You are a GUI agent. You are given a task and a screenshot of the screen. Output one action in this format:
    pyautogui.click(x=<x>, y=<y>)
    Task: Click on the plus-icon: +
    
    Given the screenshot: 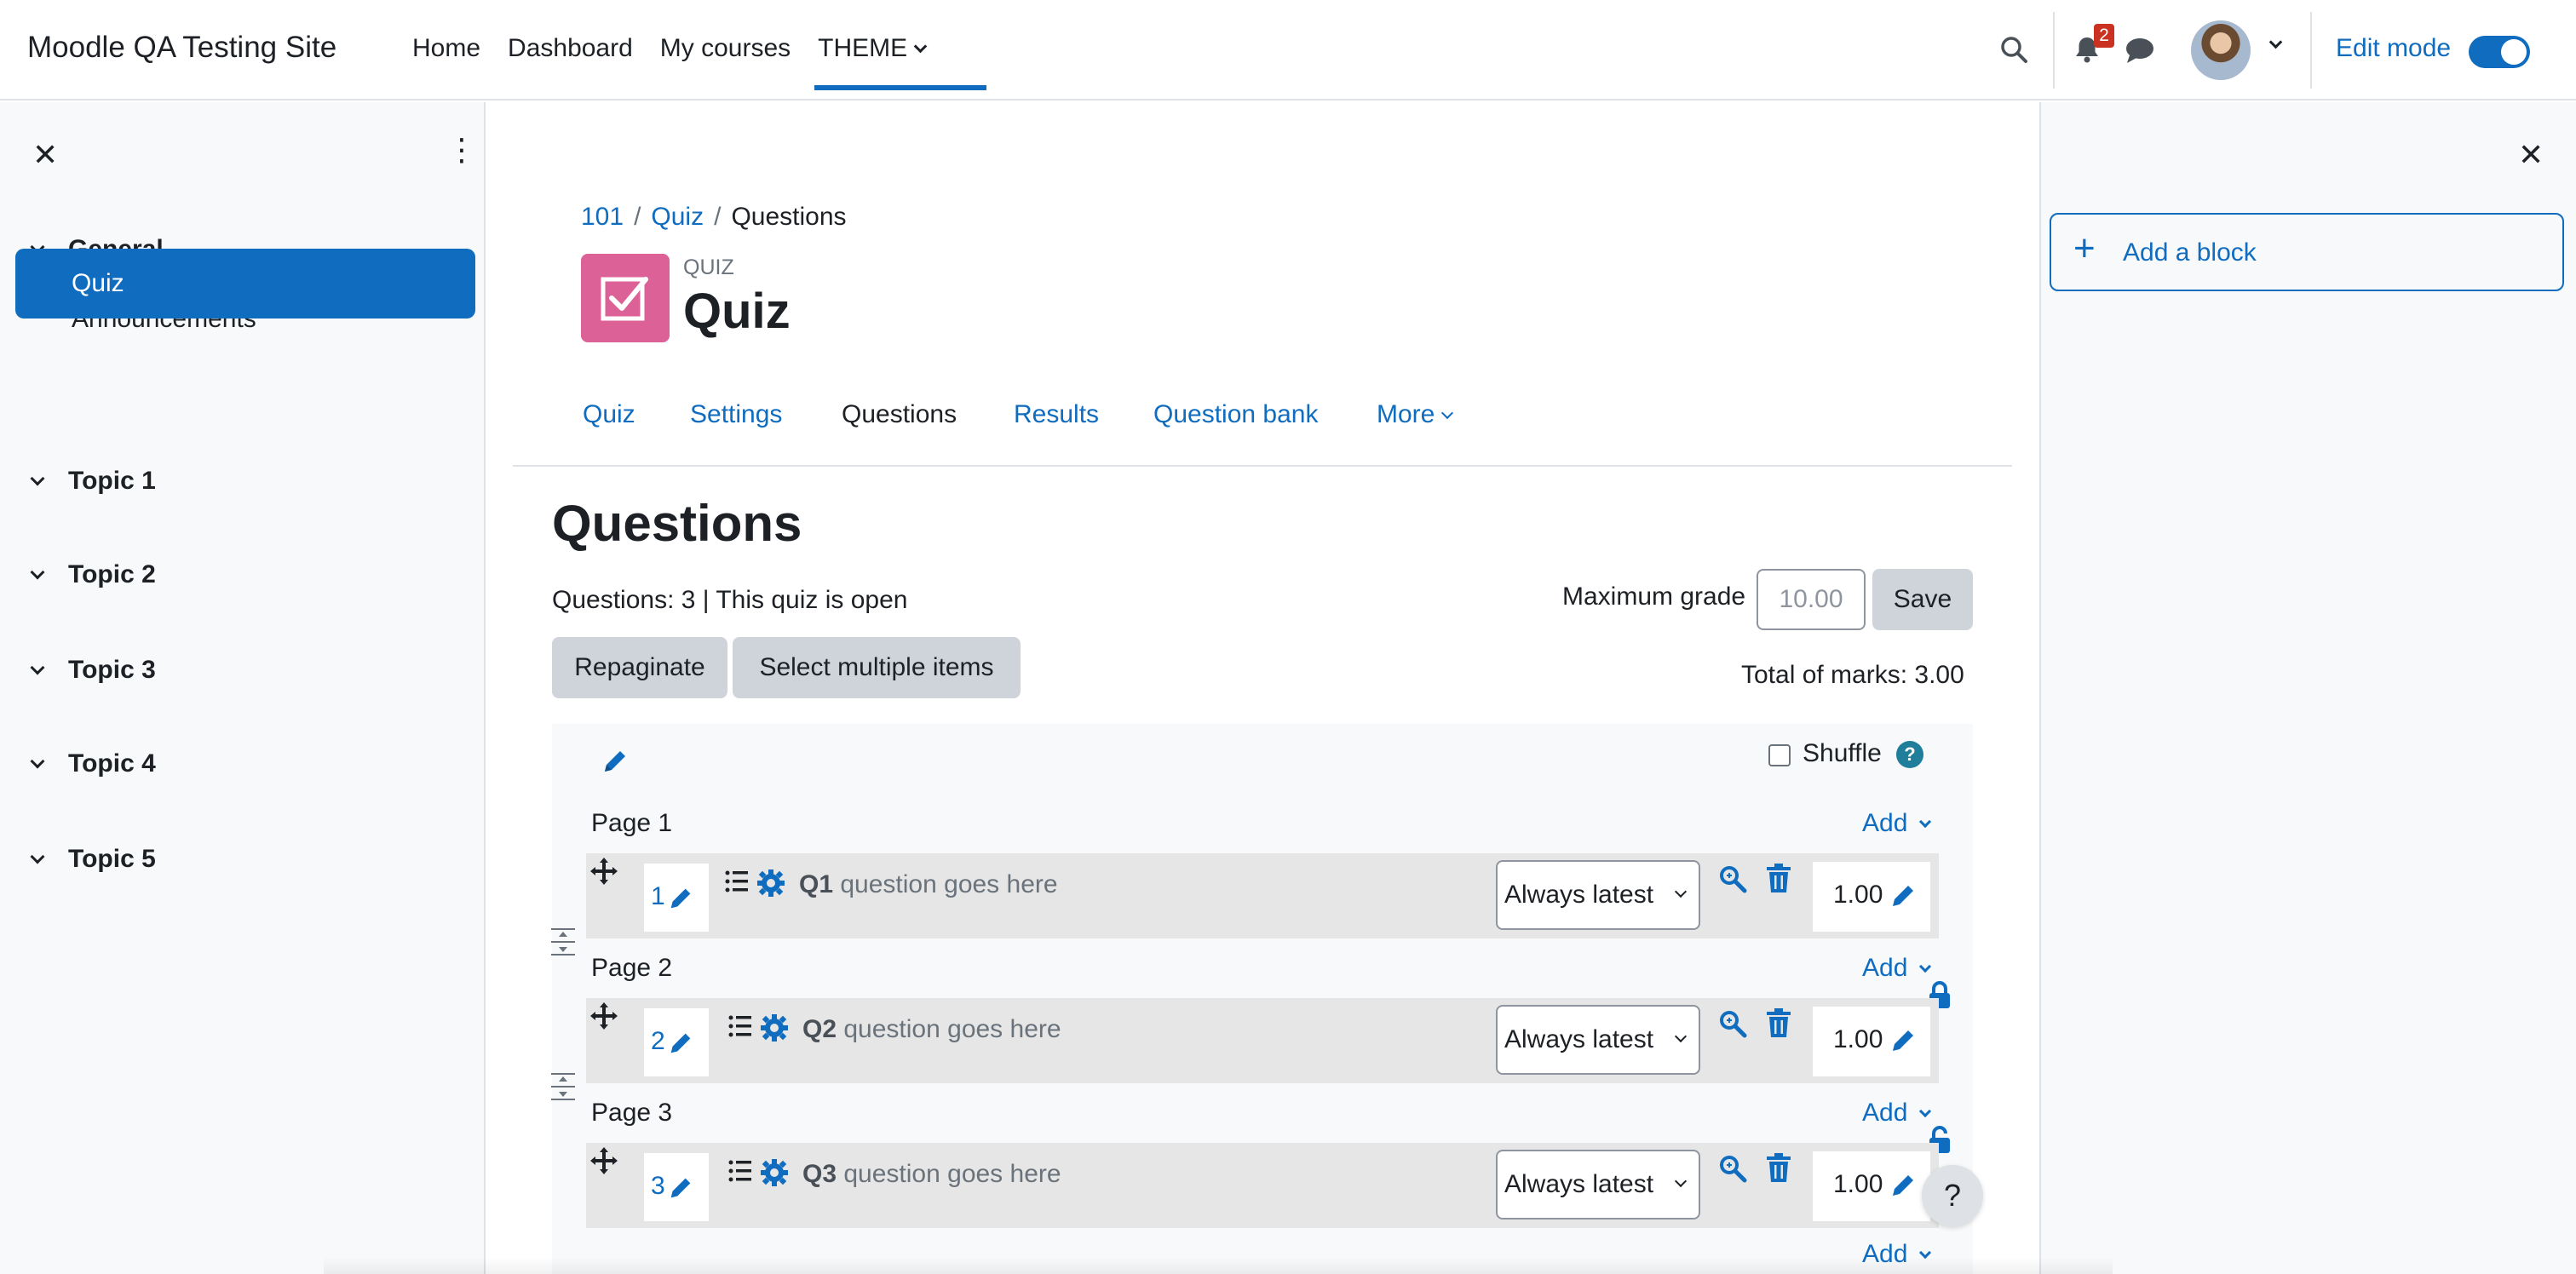 What is the action you would take?
    pyautogui.click(x=2084, y=248)
    